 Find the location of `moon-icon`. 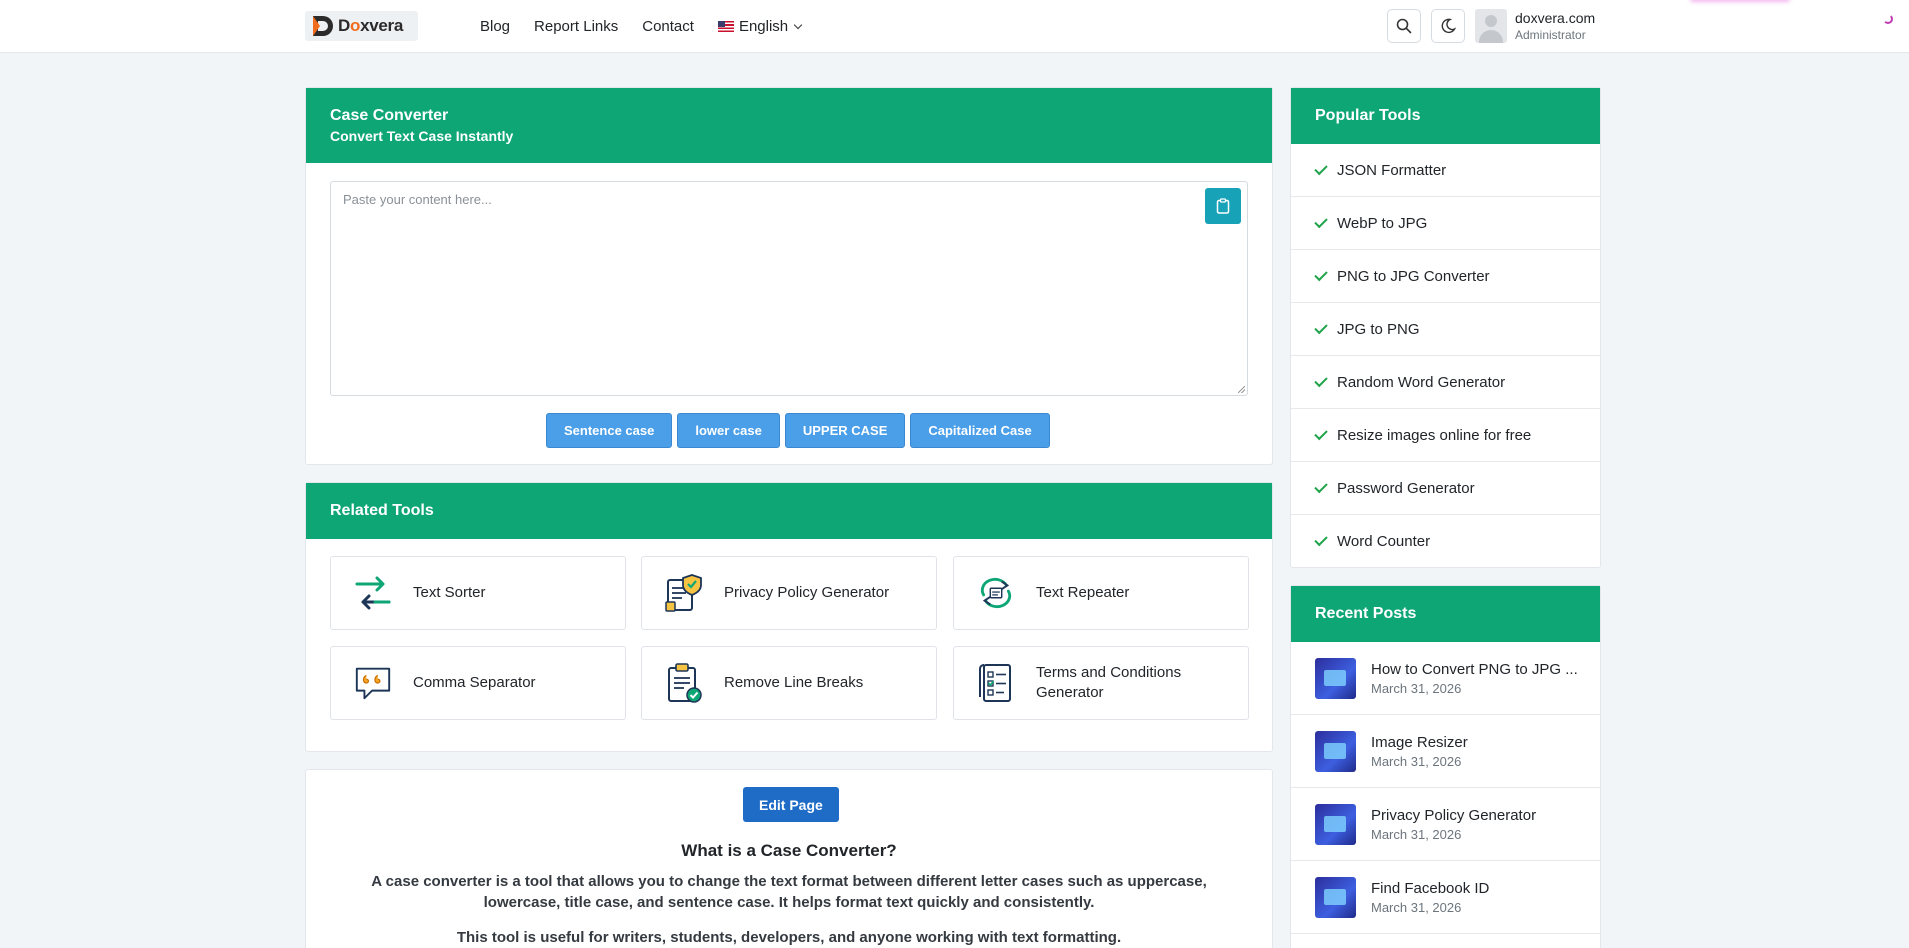

moon-icon is located at coordinates (1448, 26).